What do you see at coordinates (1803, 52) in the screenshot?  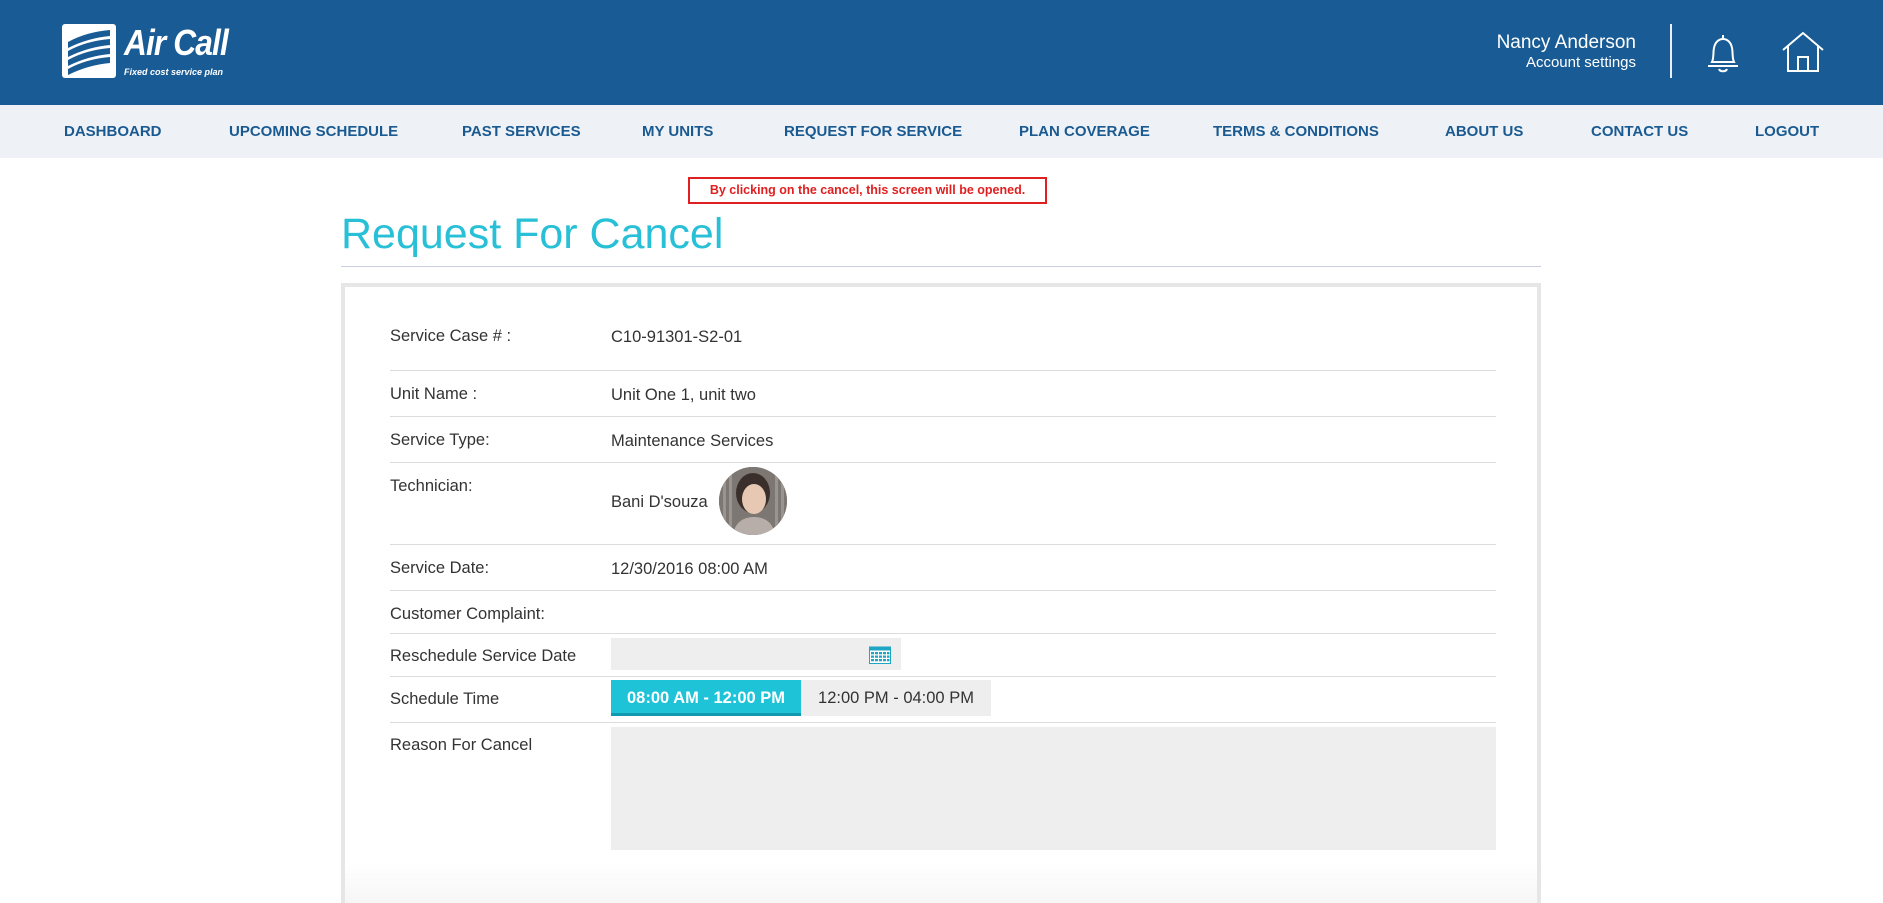 I see `home-icon` at bounding box center [1803, 52].